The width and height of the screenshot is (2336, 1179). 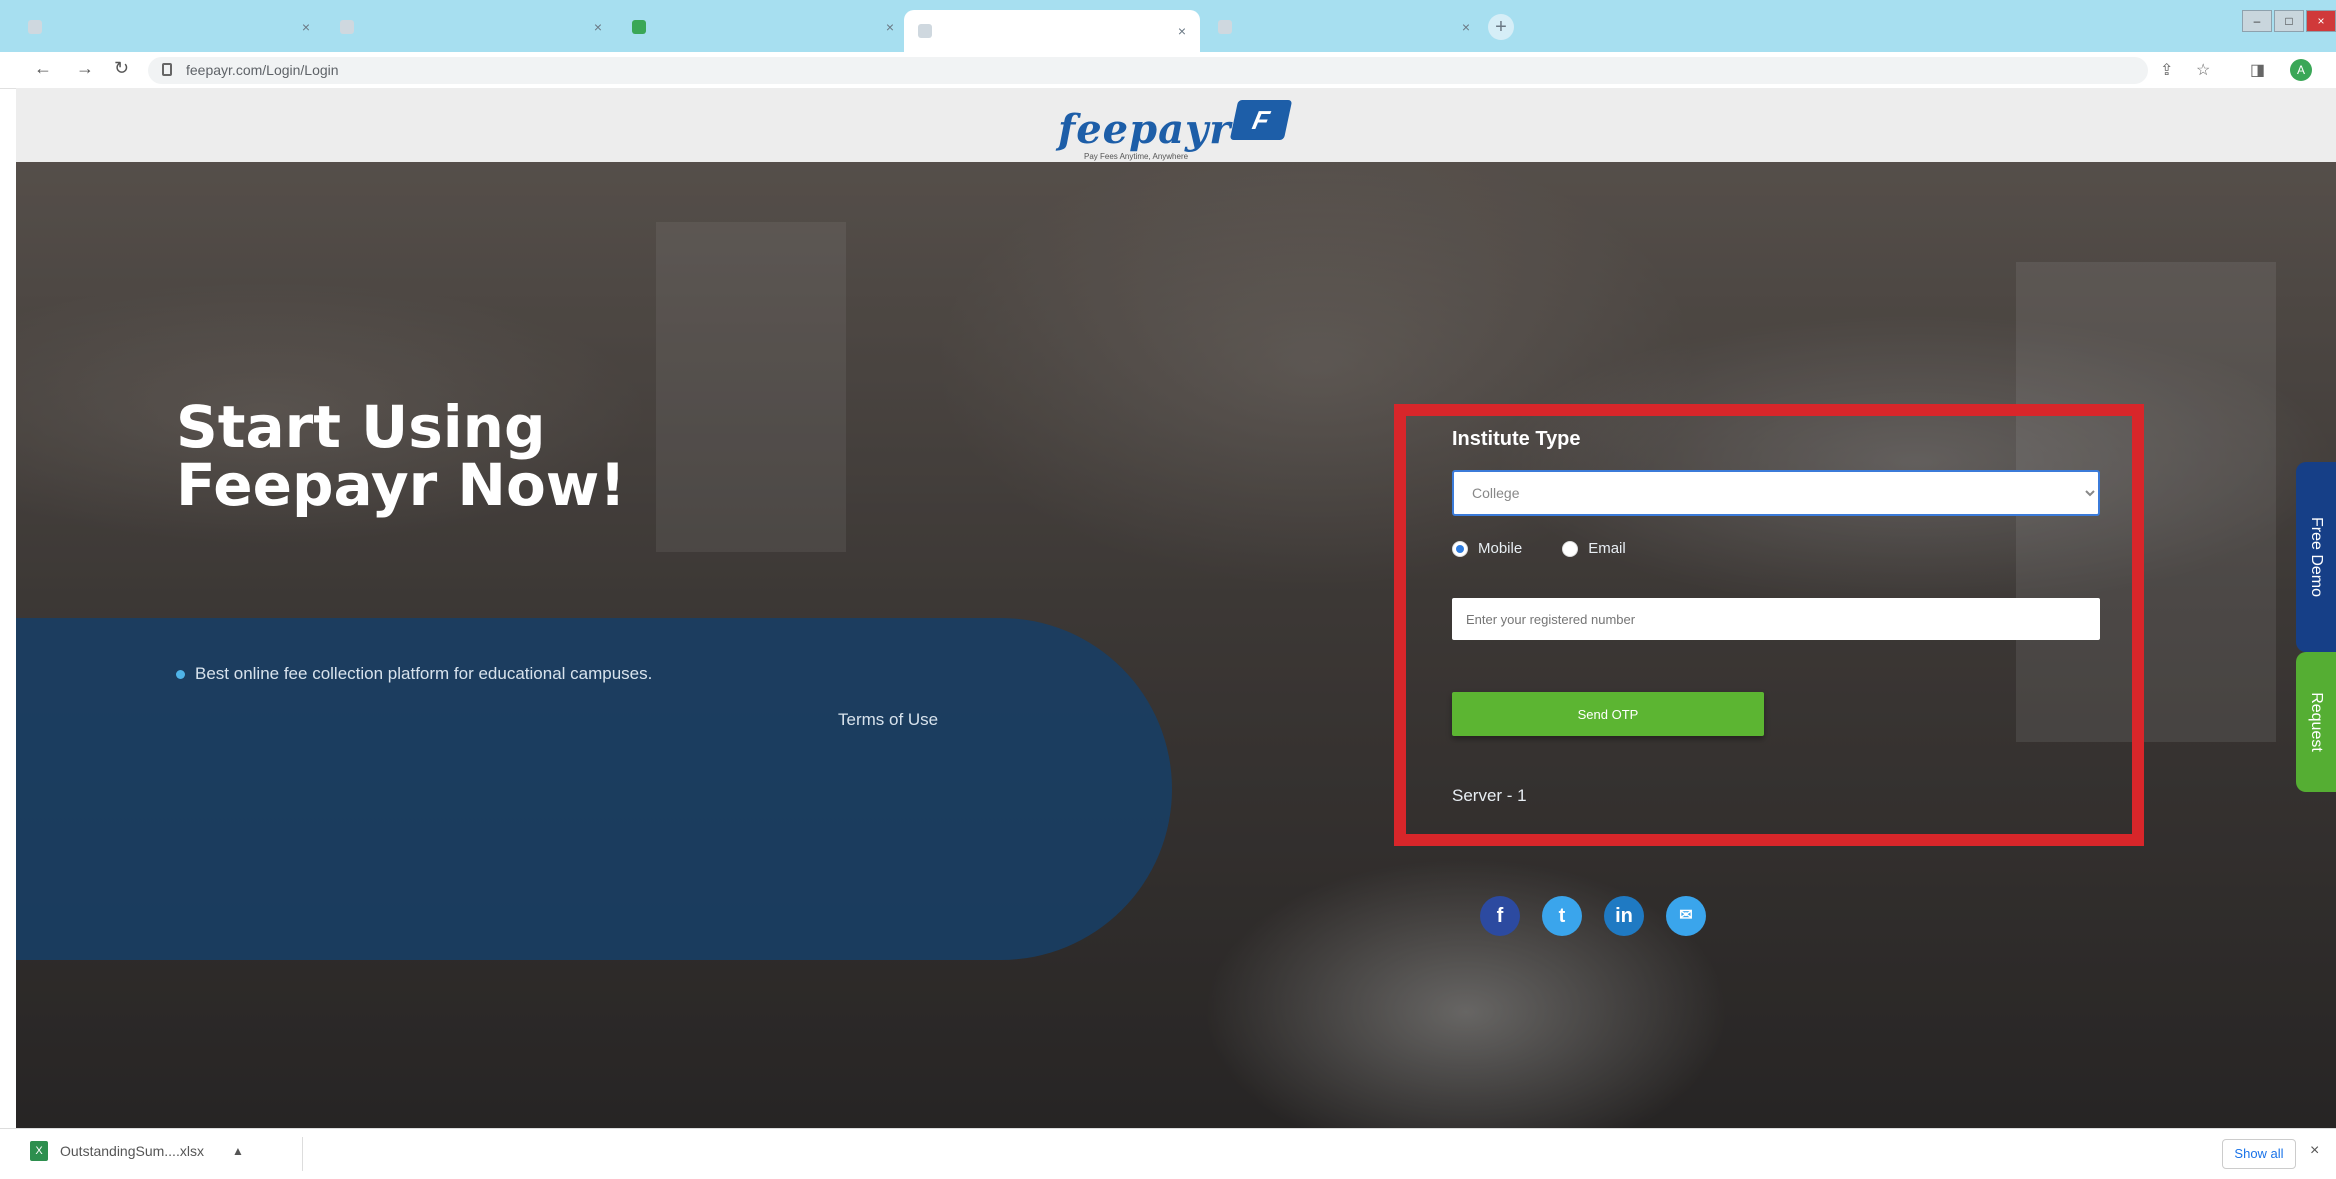 I want to click on bullet-dot-icon, so click(x=180, y=674).